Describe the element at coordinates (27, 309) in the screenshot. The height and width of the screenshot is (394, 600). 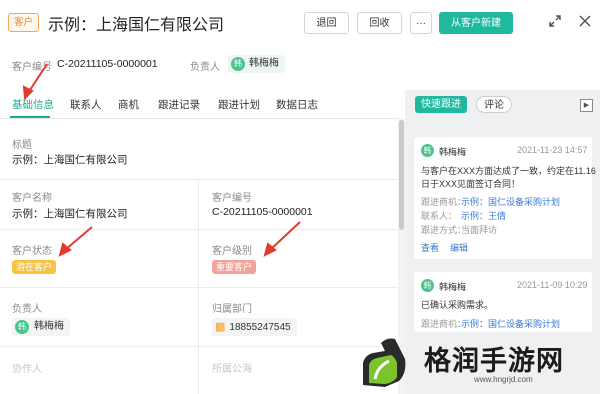
I see `field-owner-label: 负责人` at that location.